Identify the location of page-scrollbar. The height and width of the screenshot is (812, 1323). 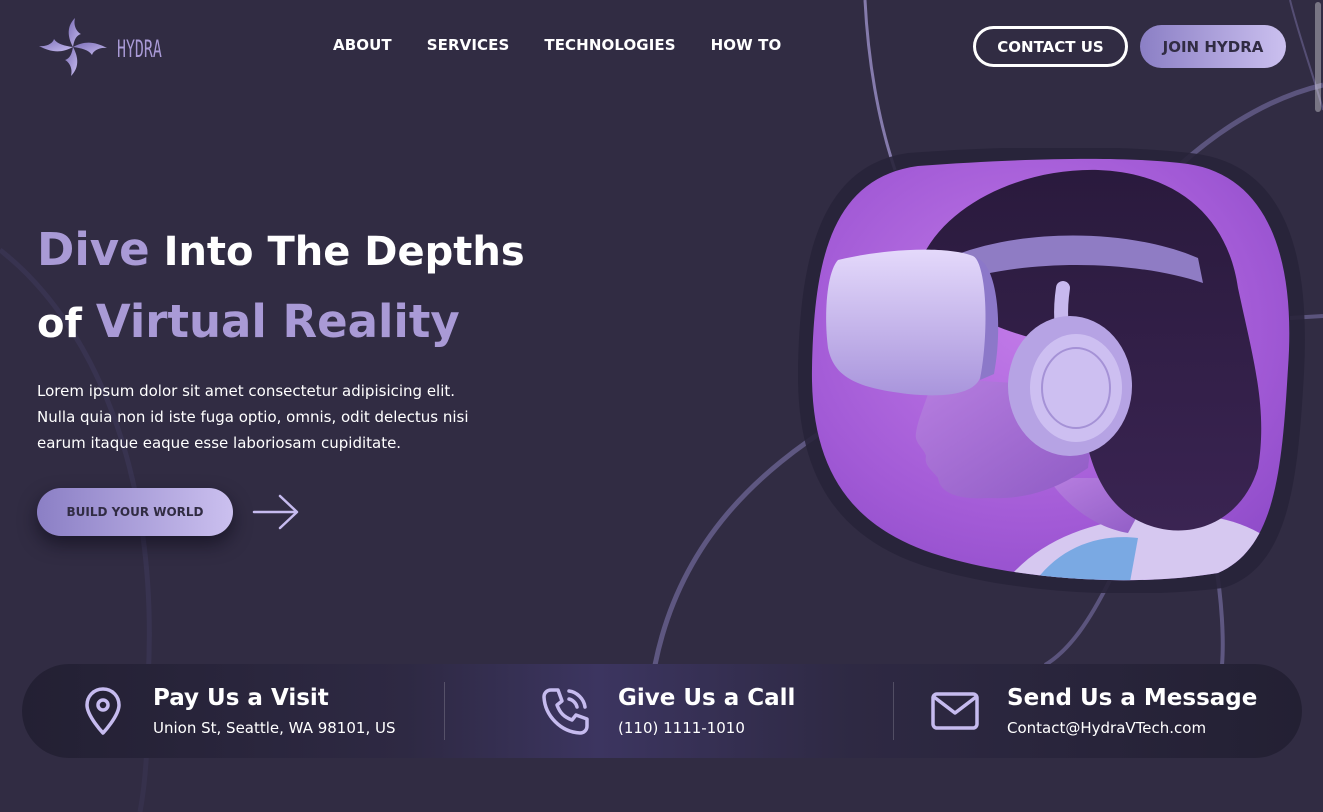
(1318, 57).